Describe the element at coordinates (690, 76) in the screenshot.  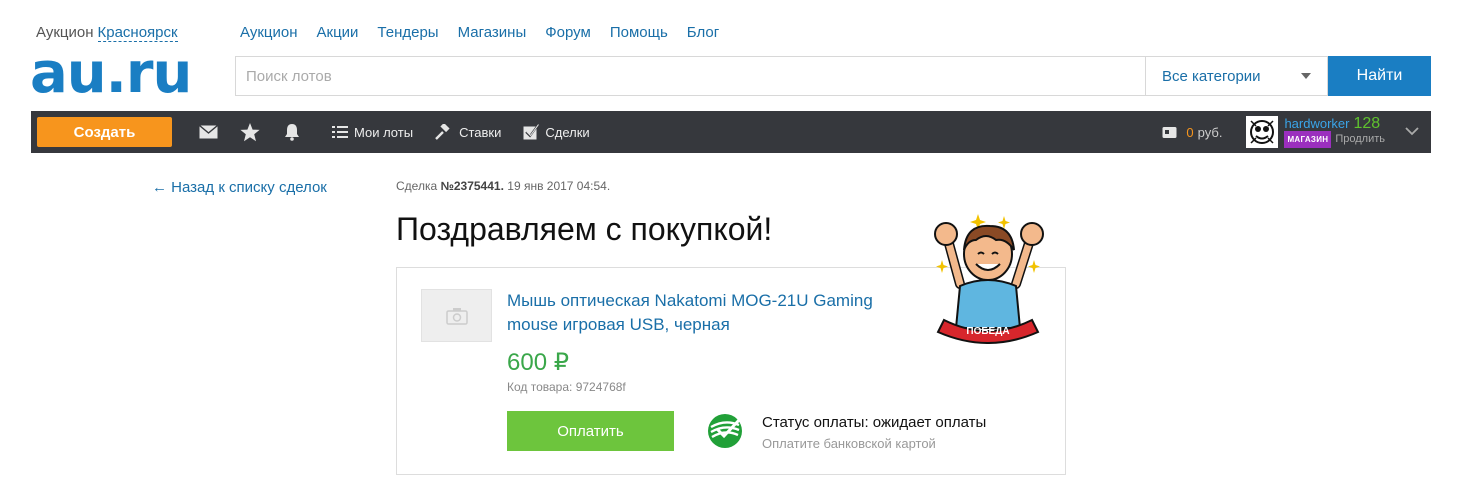
I see `search-input` at that location.